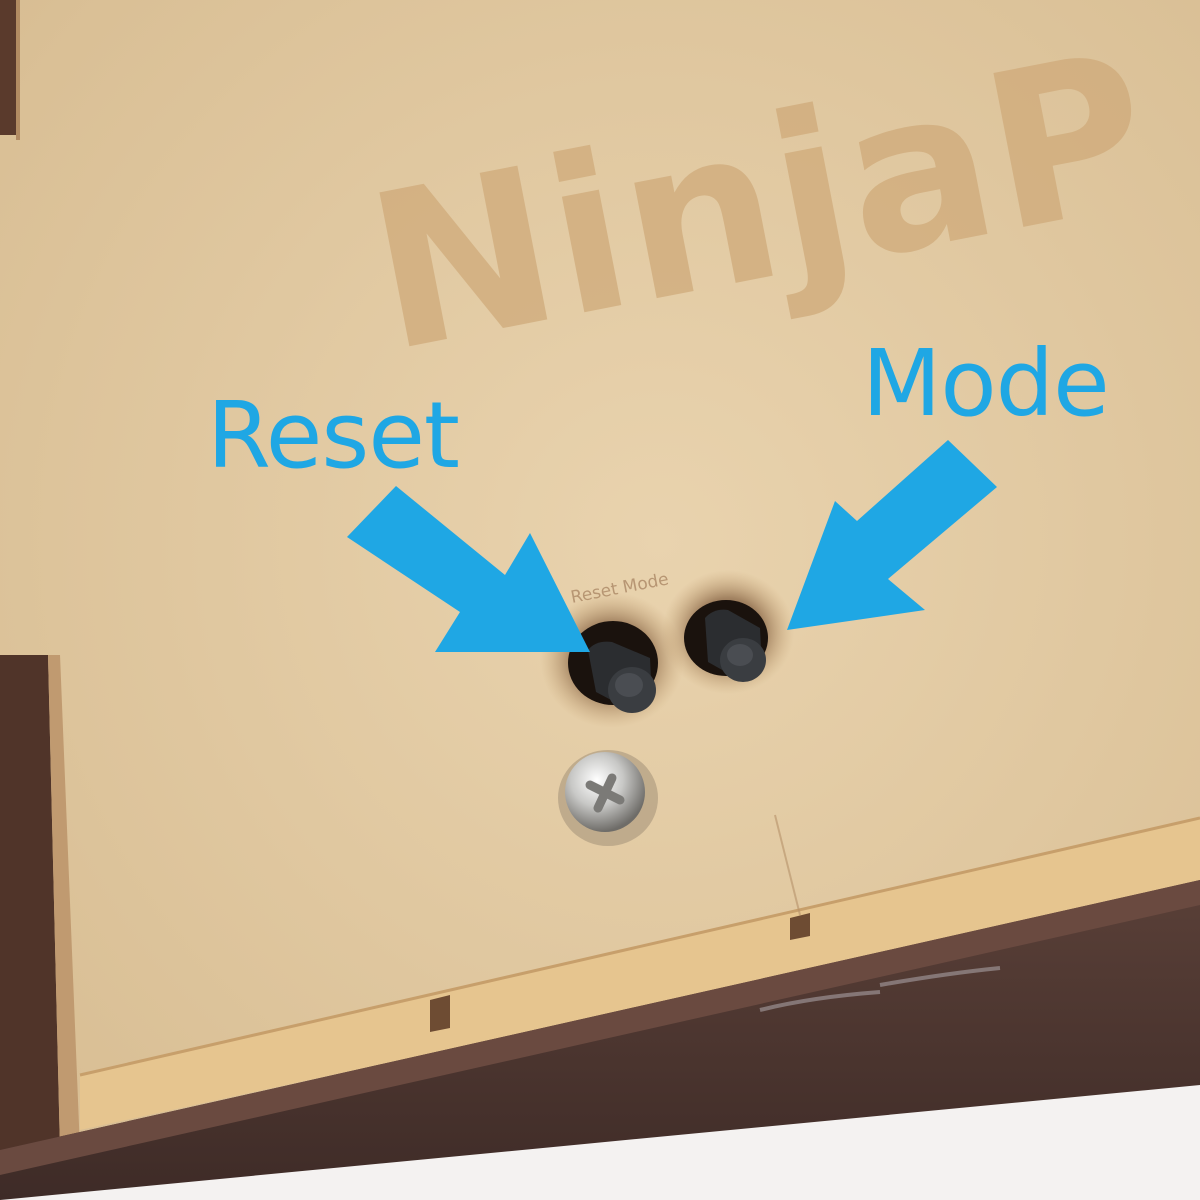 Image resolution: width=1200 pixels, height=1200 pixels. What do you see at coordinates (986, 383) in the screenshot?
I see `mode-callout-label: Mode` at bounding box center [986, 383].